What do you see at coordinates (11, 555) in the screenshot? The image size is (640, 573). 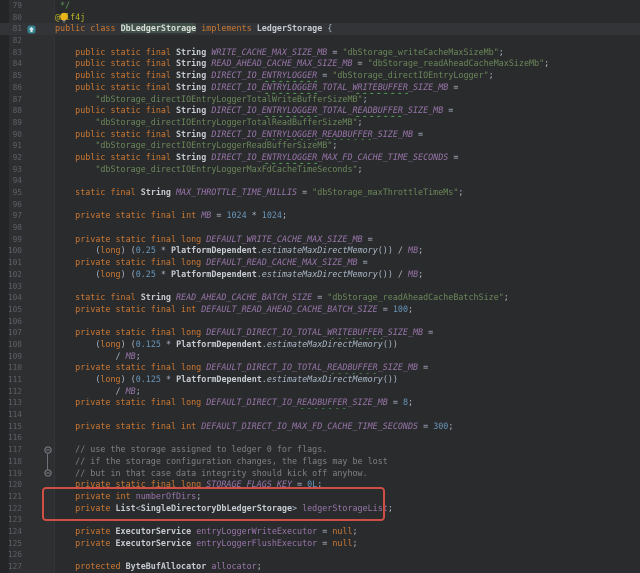 I see `line-number: 126` at bounding box center [11, 555].